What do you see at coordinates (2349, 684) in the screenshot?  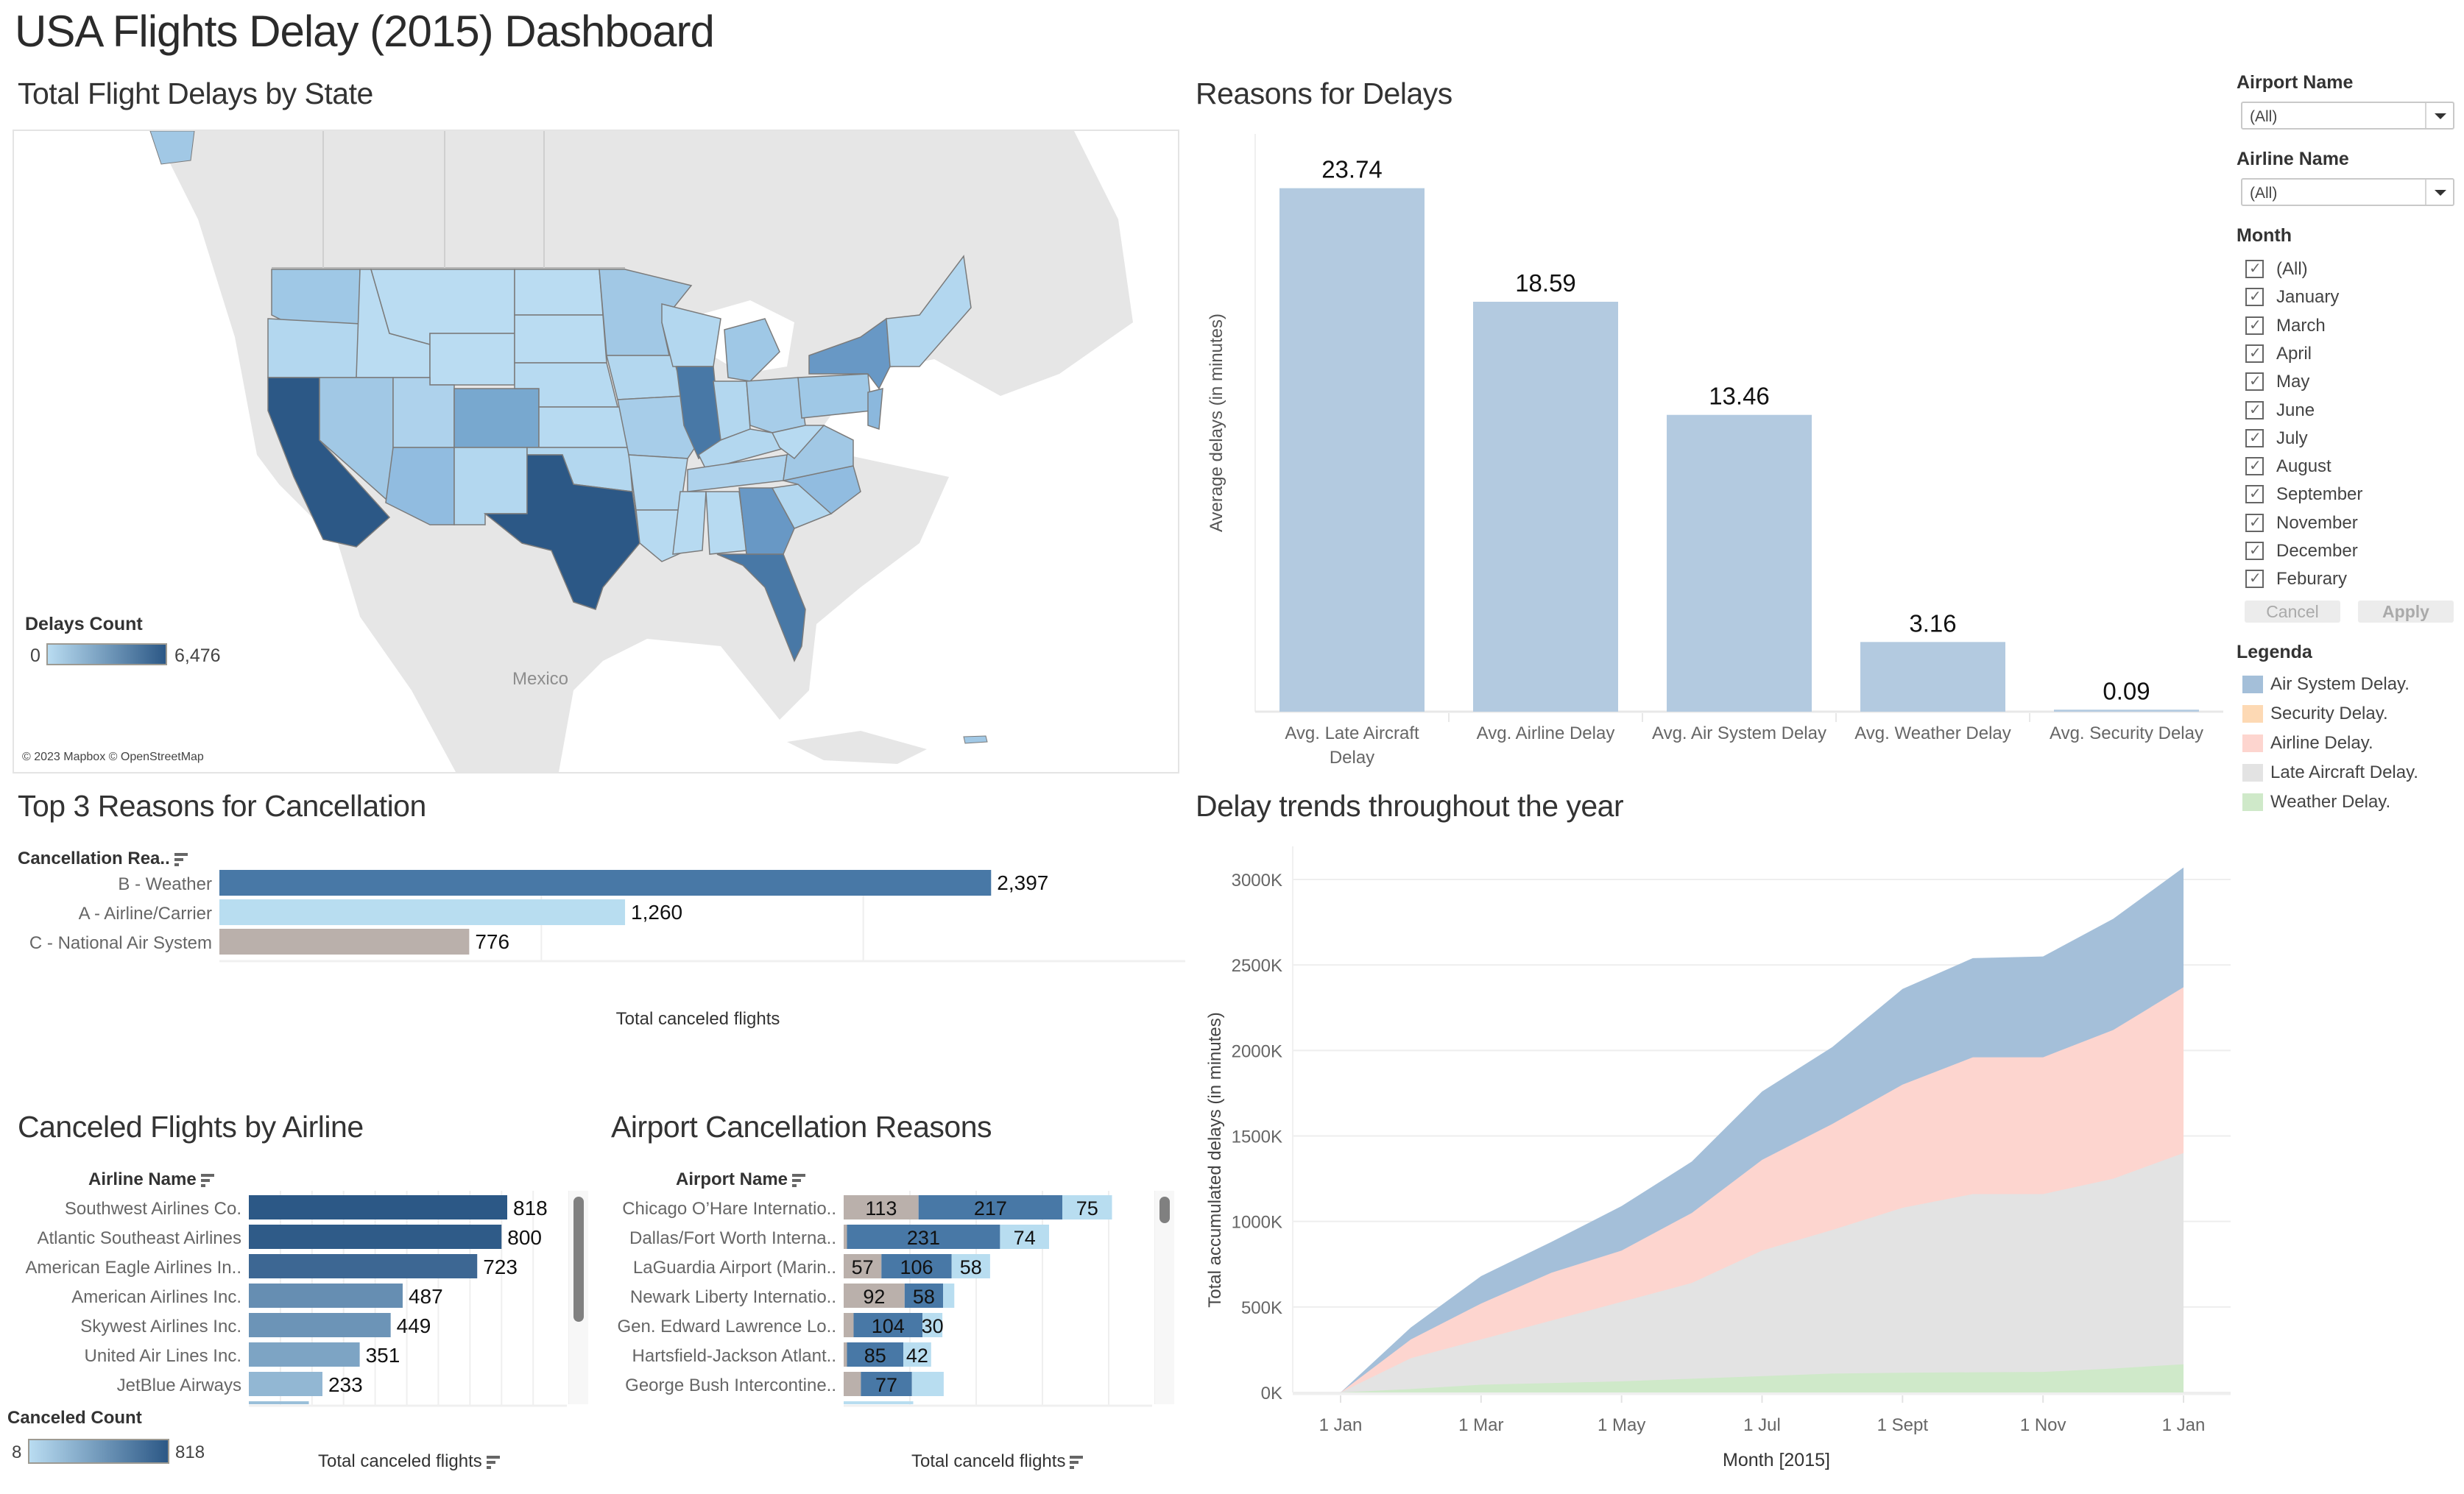 I see `legend-item: Air System Delay.` at bounding box center [2349, 684].